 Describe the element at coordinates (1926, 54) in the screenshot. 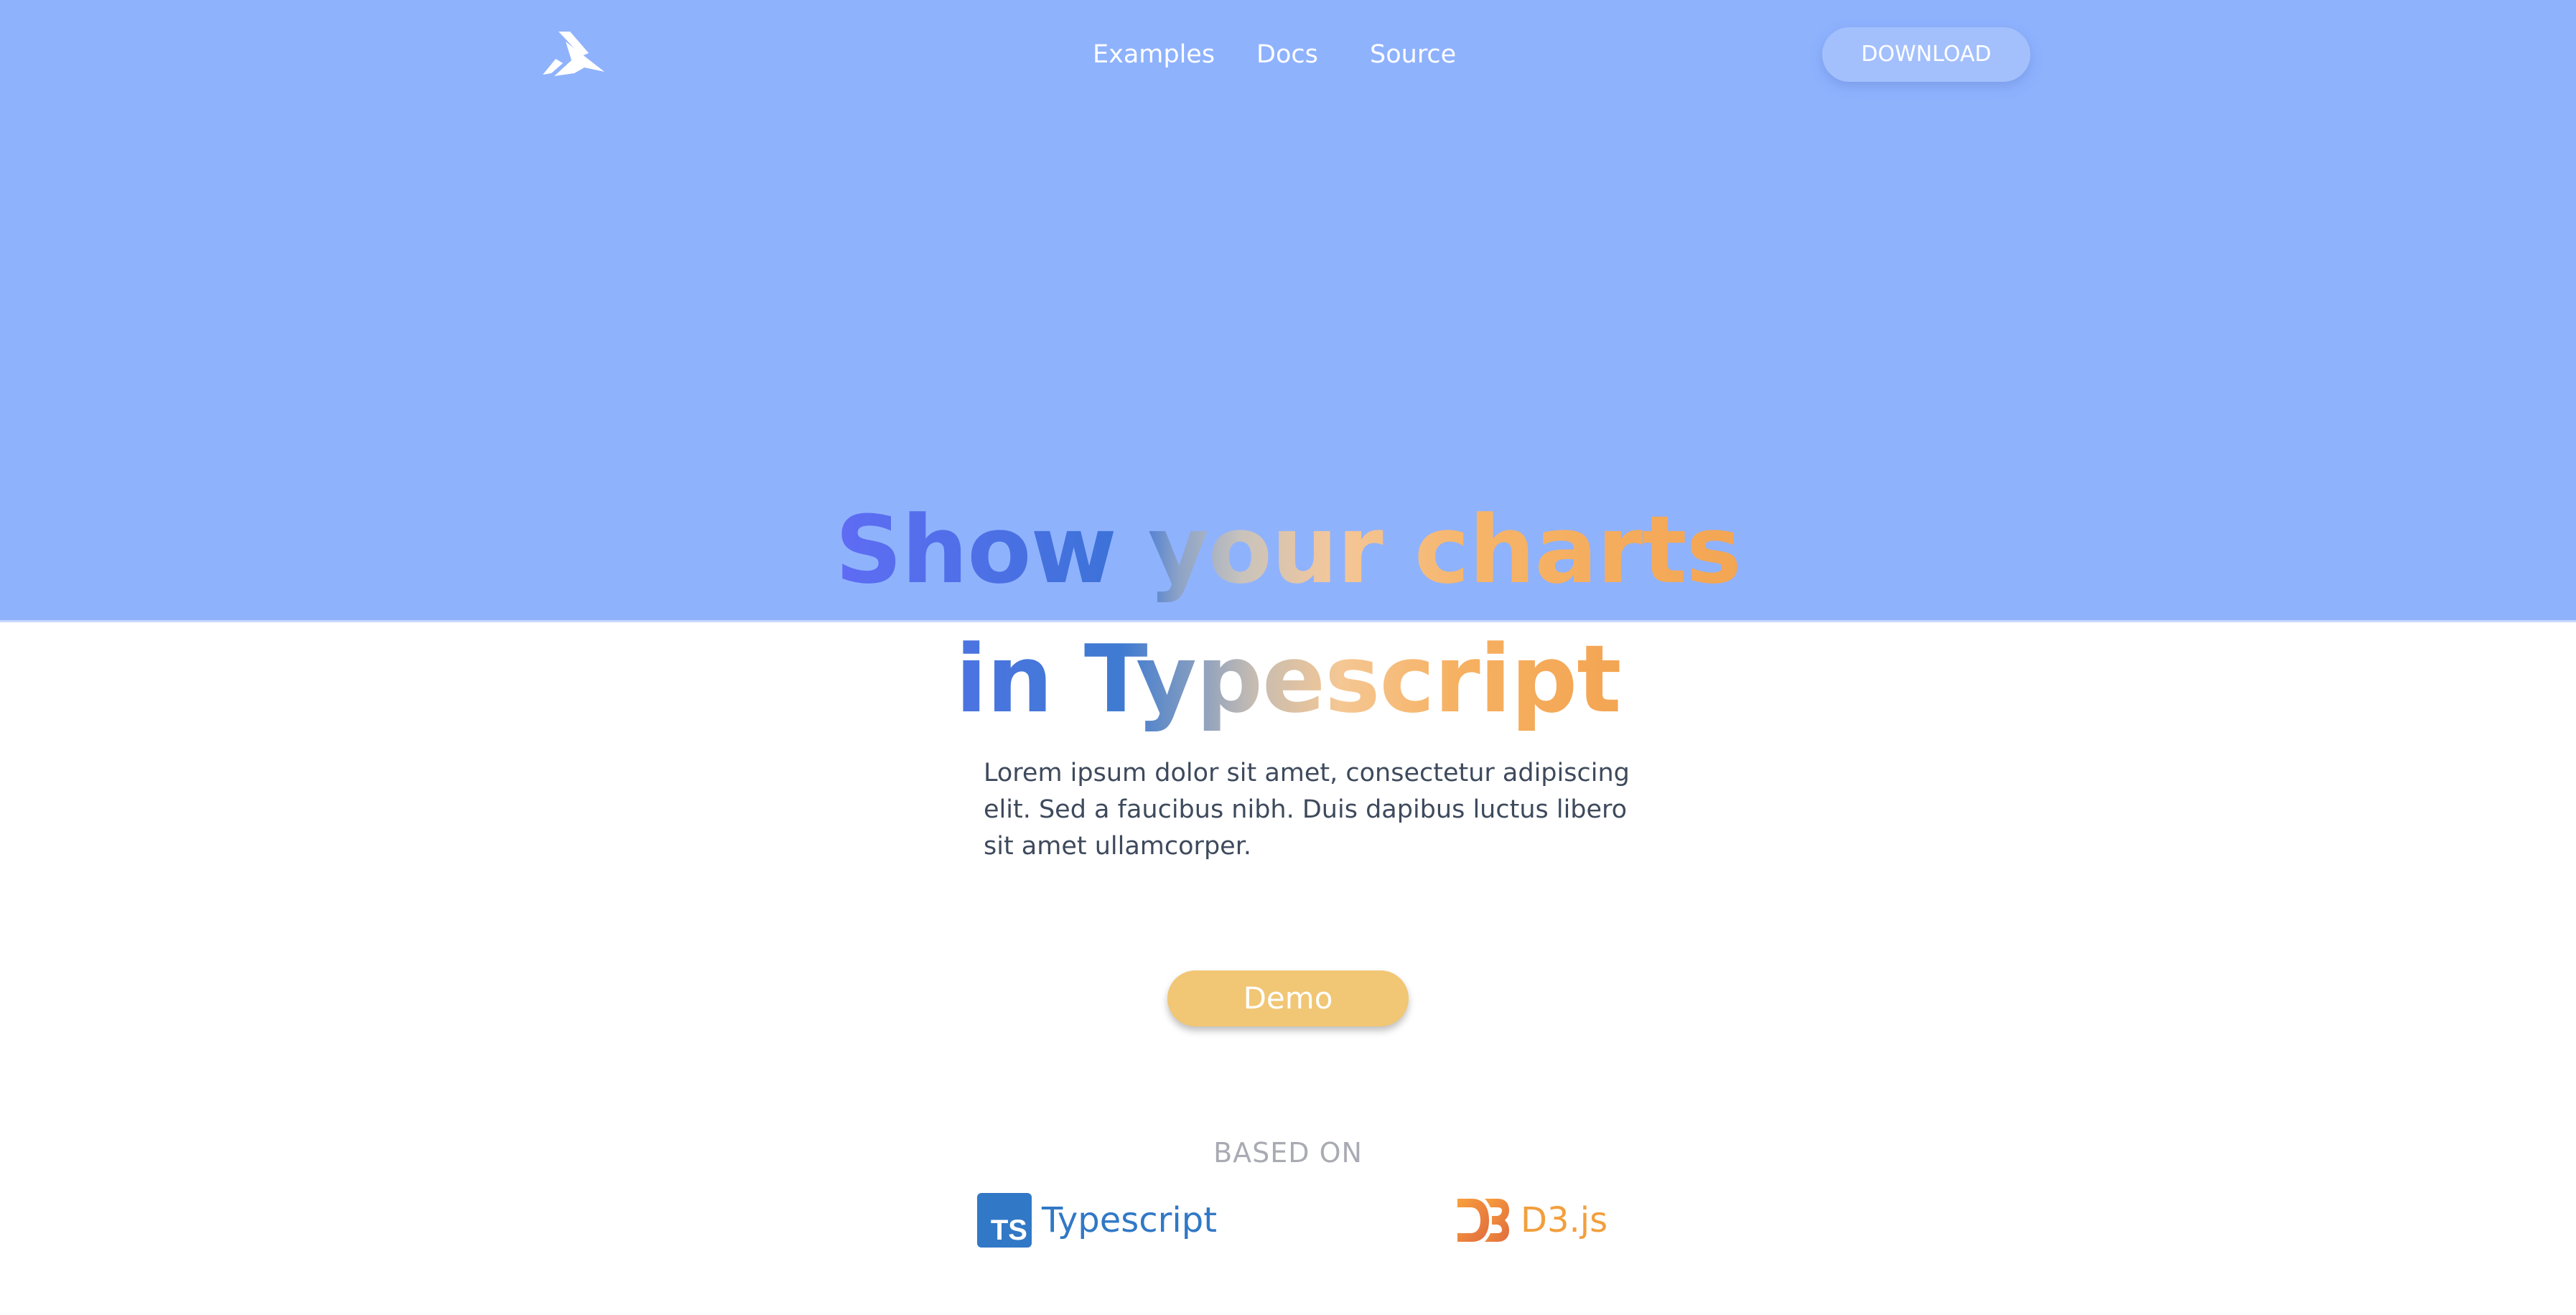

I see `download-button: DOWNLOAD` at that location.